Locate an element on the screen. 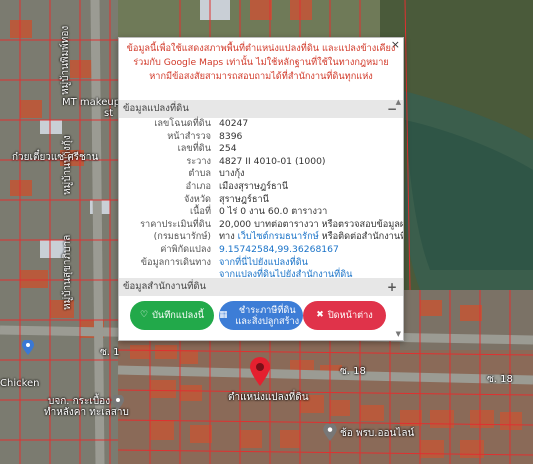 This screenshot has width=533, height=464. row-label: เลขที่ดิน is located at coordinates (194, 149).